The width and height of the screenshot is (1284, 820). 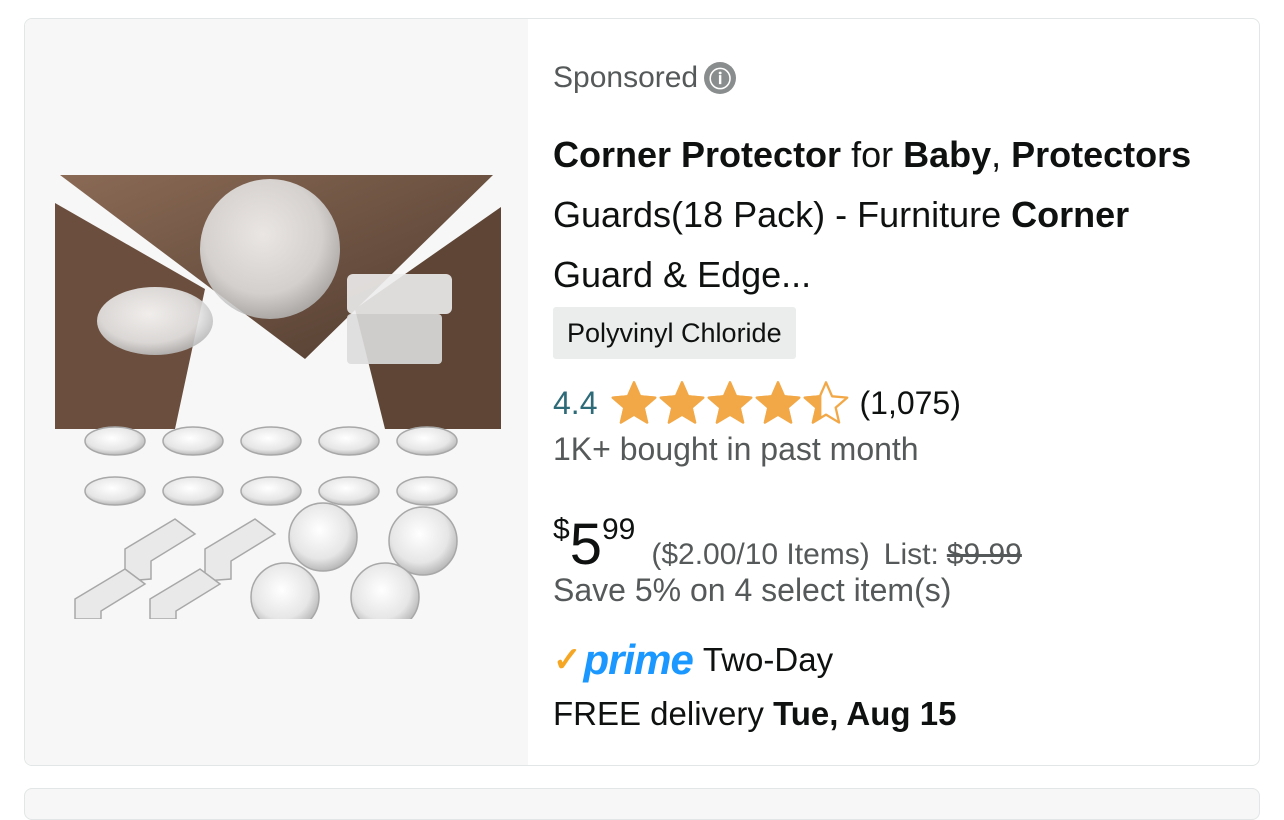 What do you see at coordinates (663, 713) in the screenshot?
I see `delivery-prefix: FREE delivery` at bounding box center [663, 713].